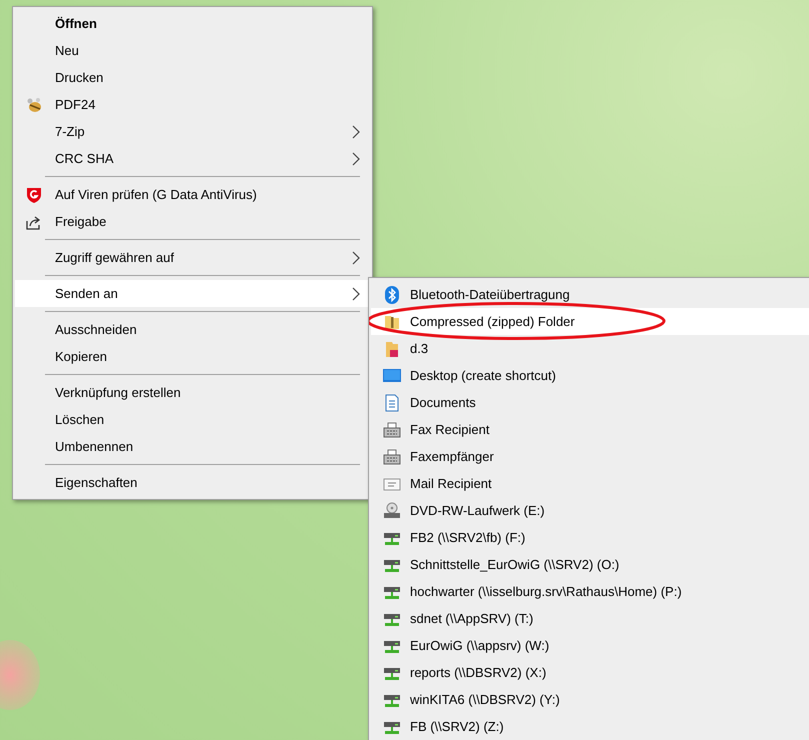  What do you see at coordinates (80, 221) in the screenshot?
I see `menu-item-label: Freigabe` at bounding box center [80, 221].